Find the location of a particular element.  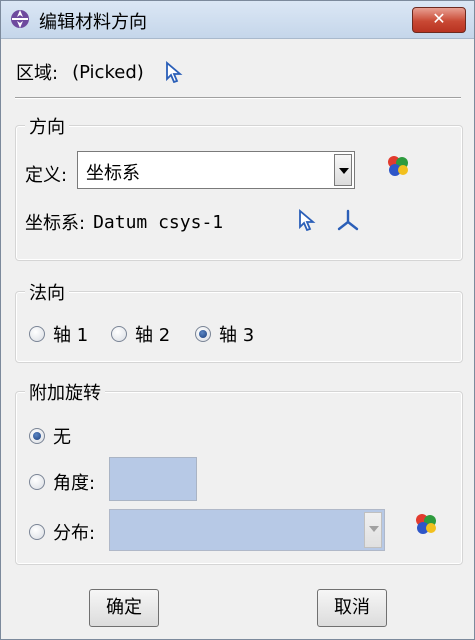

rotation-none-option: 无 is located at coordinates (50, 436).